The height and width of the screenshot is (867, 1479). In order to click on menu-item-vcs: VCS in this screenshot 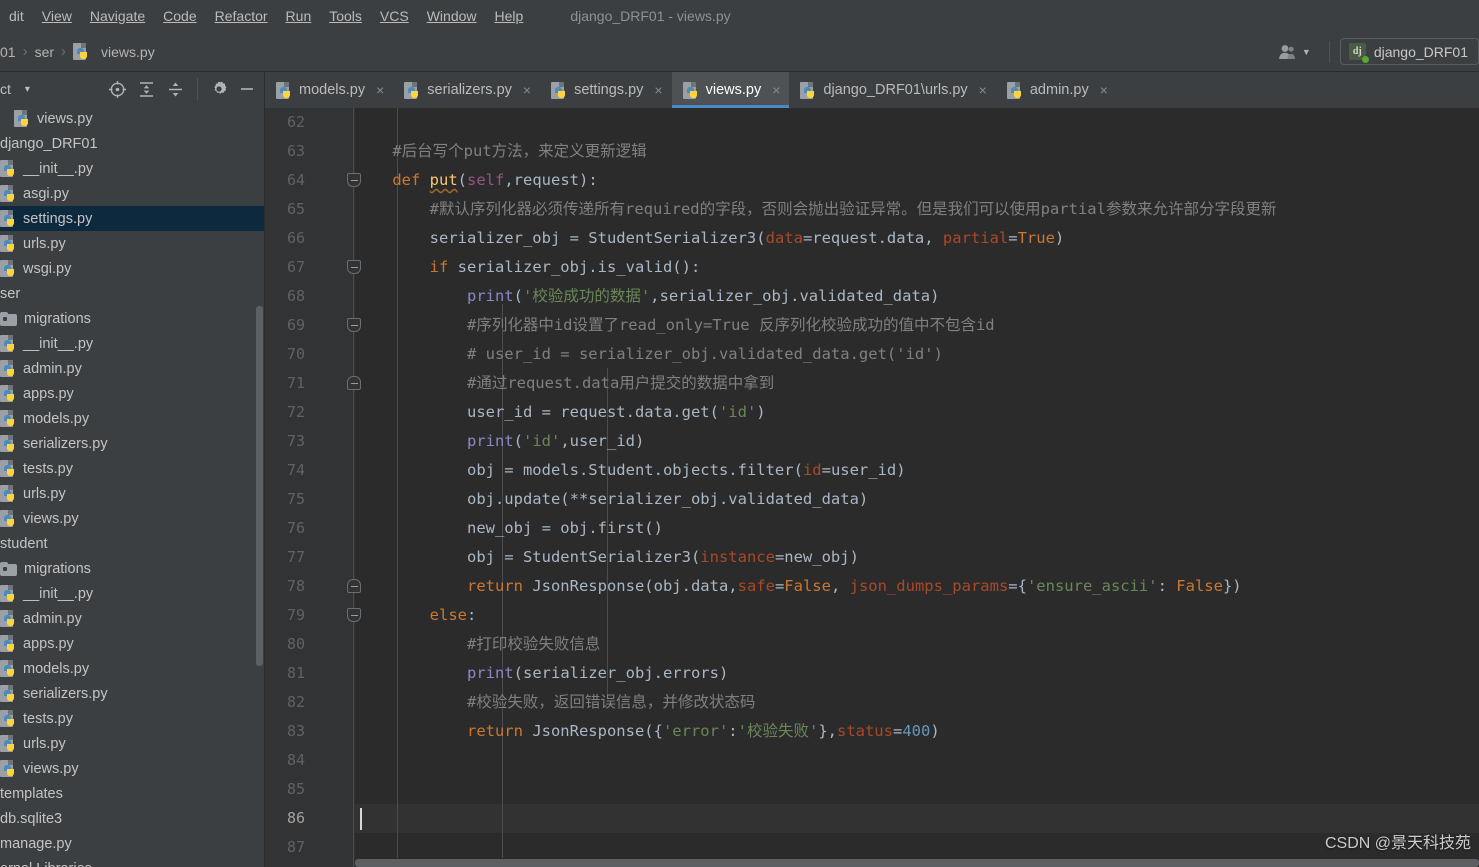, I will do `click(394, 16)`.